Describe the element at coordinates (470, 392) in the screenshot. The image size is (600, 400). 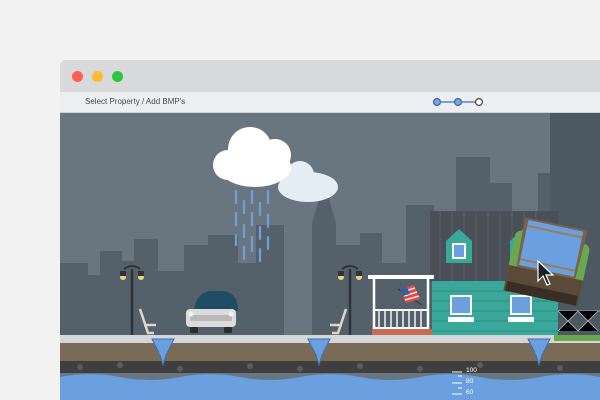
I see `depth-label-60: 60` at that location.